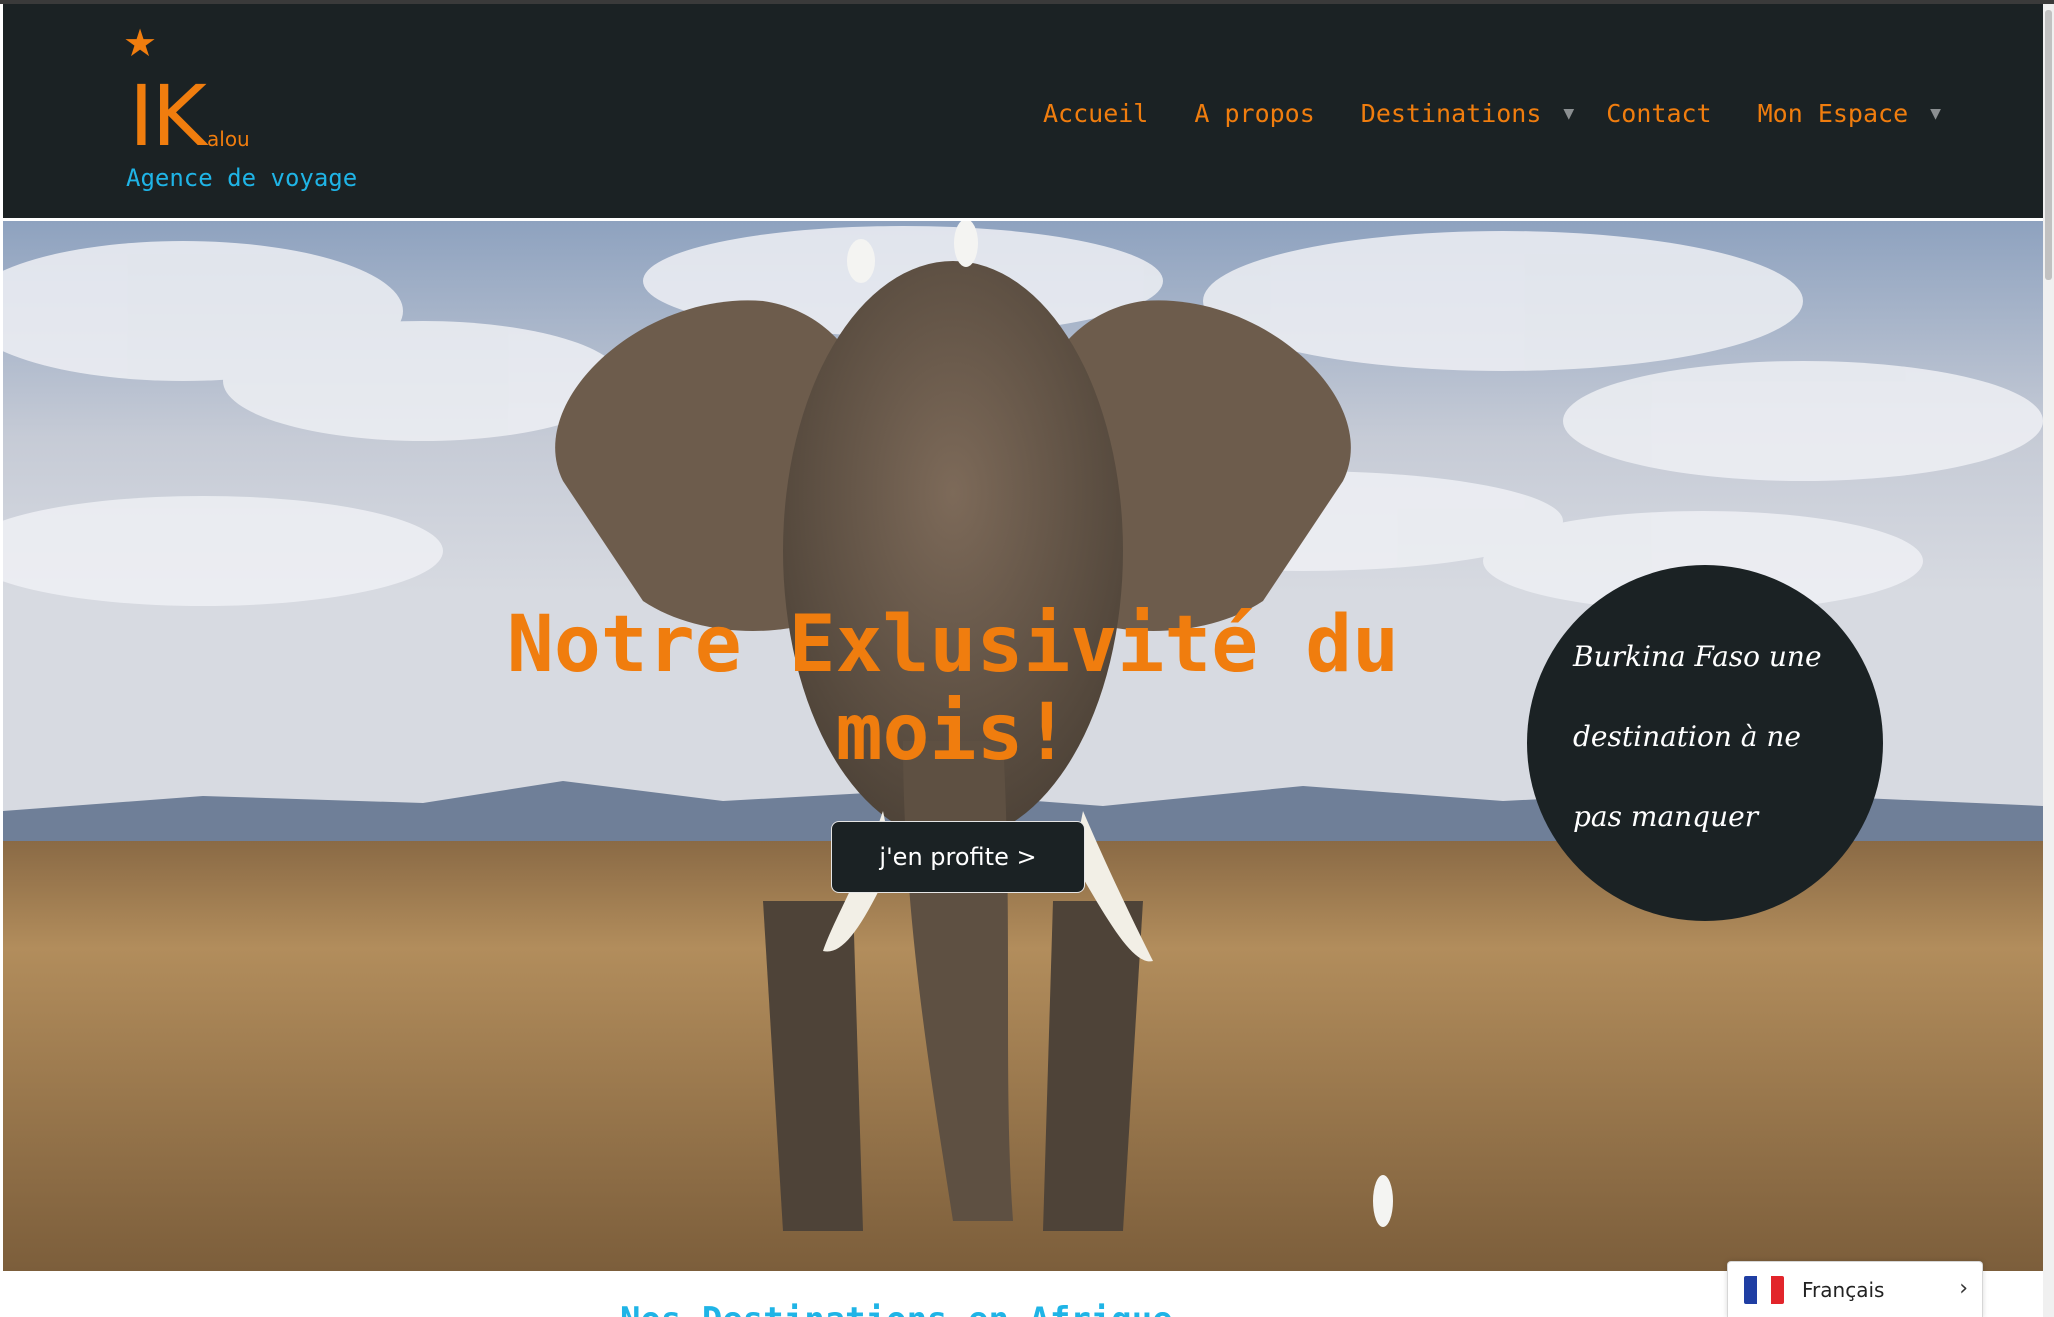  Describe the element at coordinates (140, 43) in the screenshot. I see `star-icon: ★` at that location.